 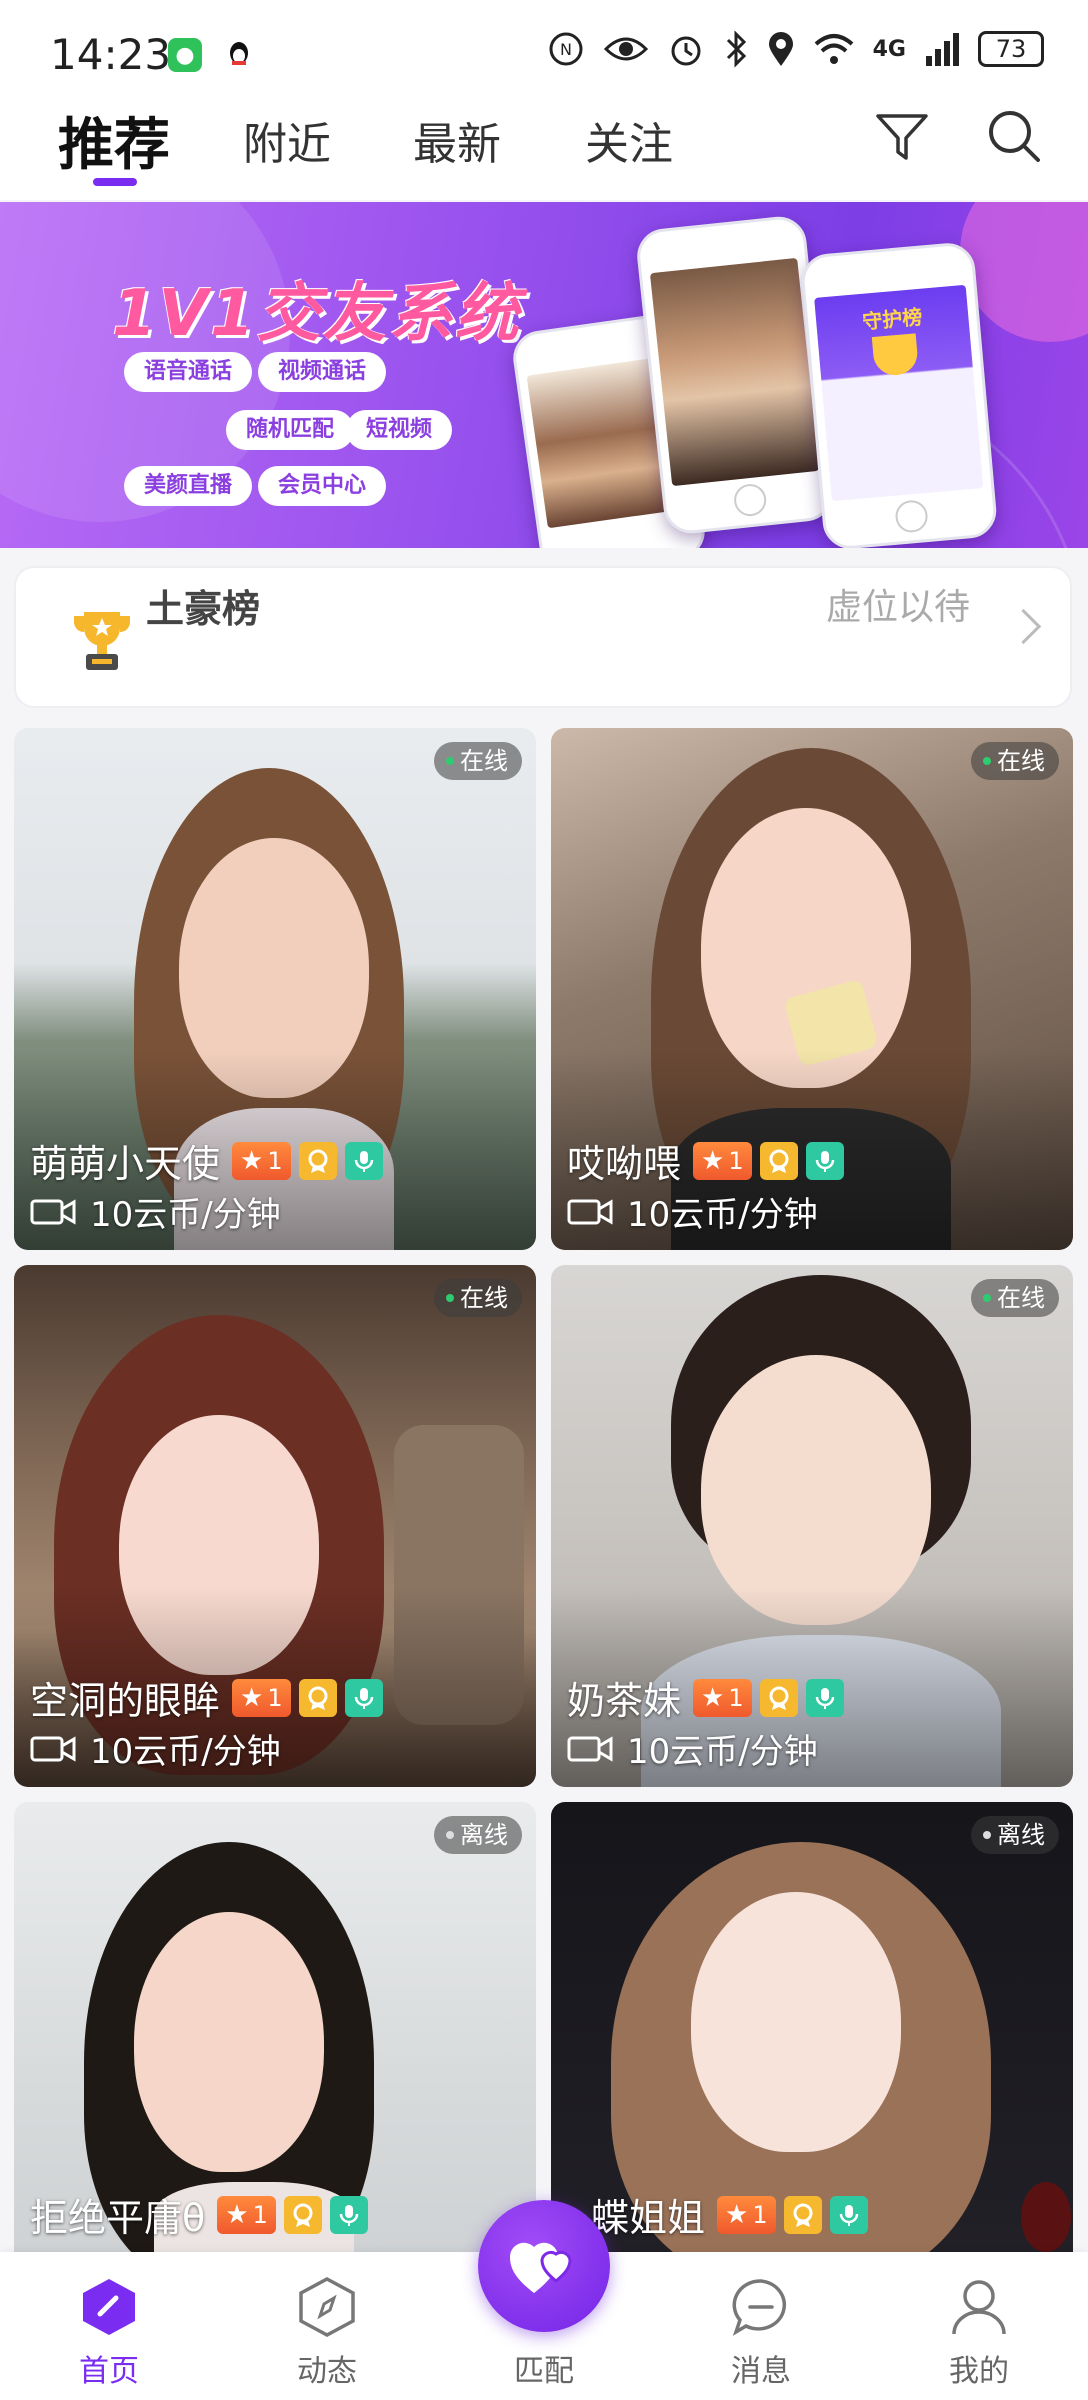 I want to click on alarm-icon, so click(x=686, y=51).